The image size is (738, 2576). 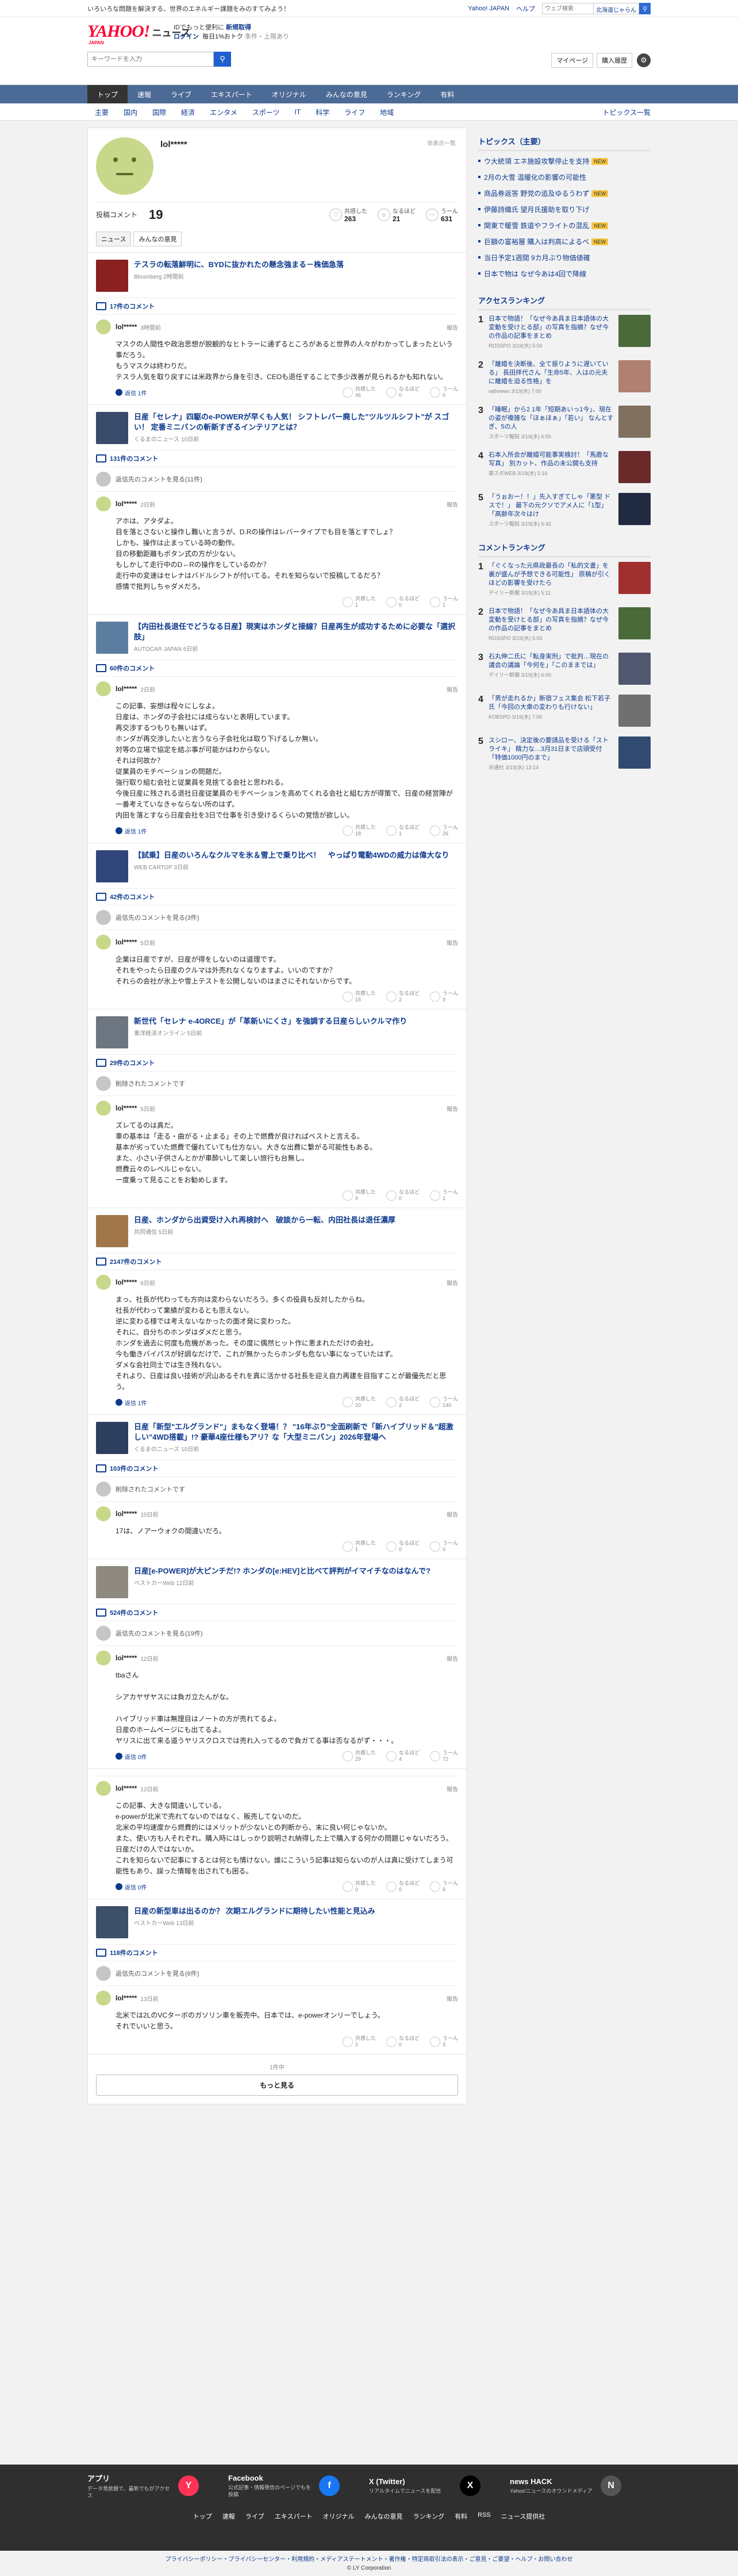 What do you see at coordinates (551, 703) in the screenshot?
I see `ranking-title: 「男が走れるか」新宿フェス集会 松下若子氏「今回の大衆の変わりも行けない」` at bounding box center [551, 703].